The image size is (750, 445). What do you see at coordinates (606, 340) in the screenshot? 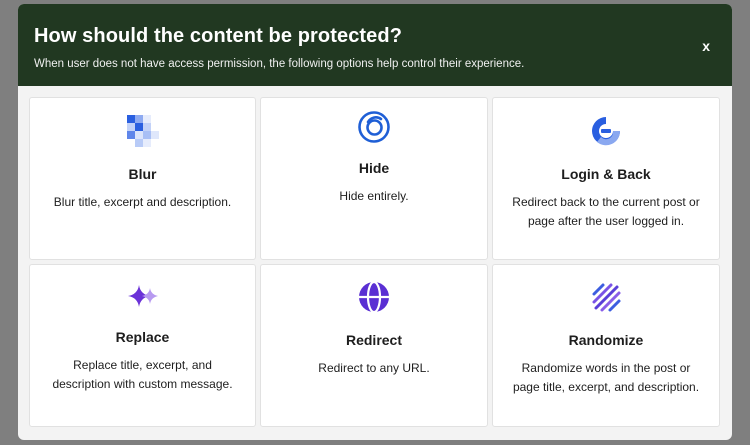
I see `option-label-randomize: Randomize` at bounding box center [606, 340].